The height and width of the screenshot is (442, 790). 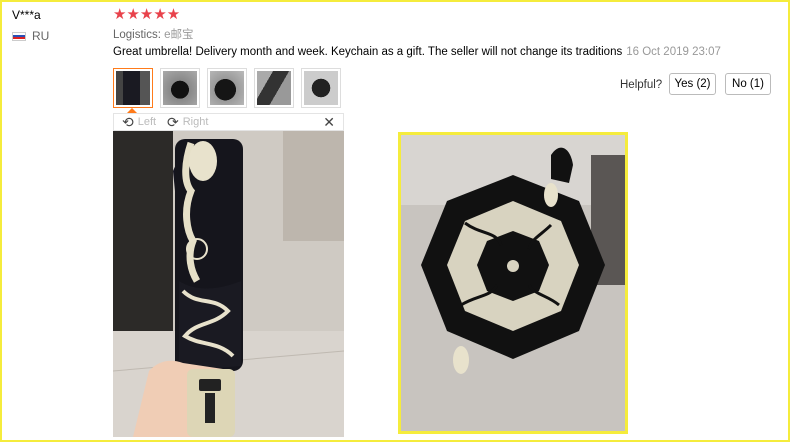 What do you see at coordinates (128, 122) in the screenshot?
I see `rotate-left-icon: ⟲` at bounding box center [128, 122].